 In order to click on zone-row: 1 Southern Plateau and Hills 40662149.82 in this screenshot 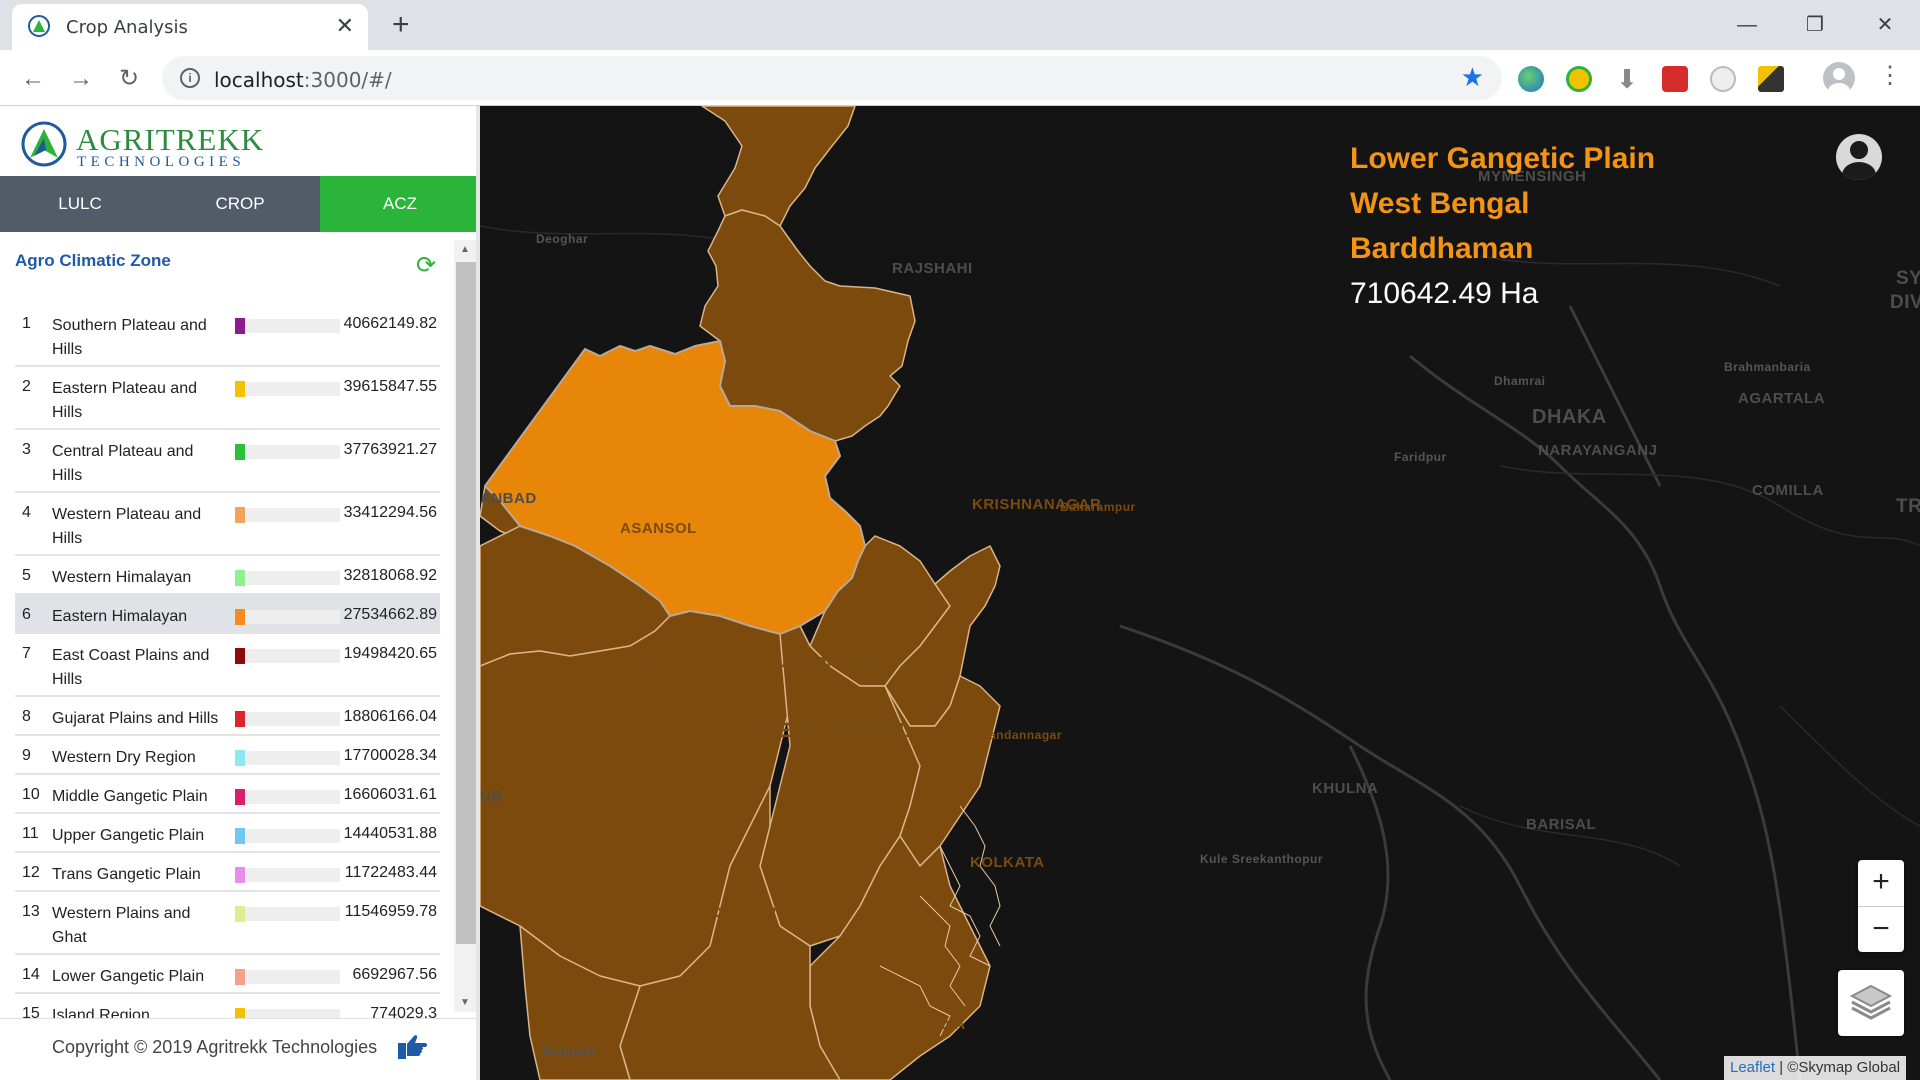, I will do `click(227, 335)`.